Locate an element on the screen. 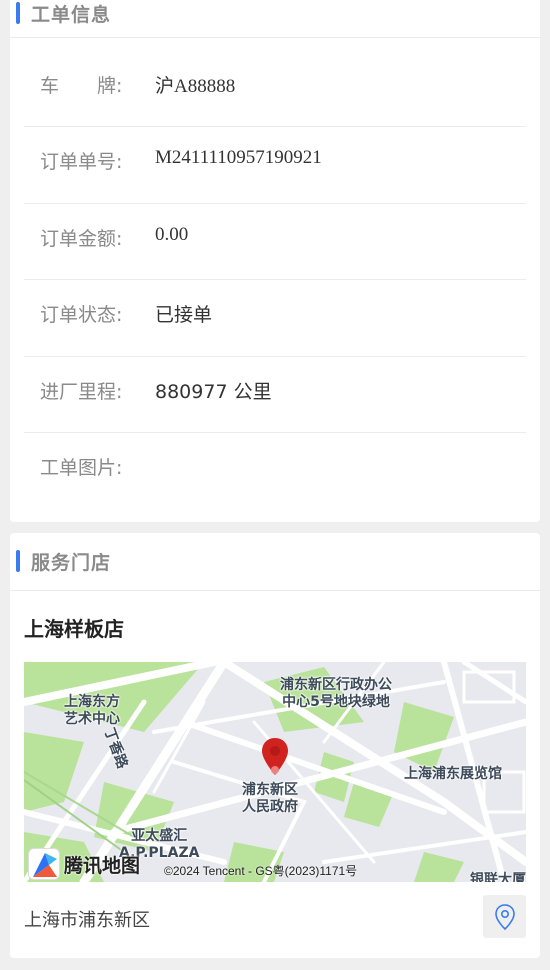 The height and width of the screenshot is (970, 550). order-number-row: 订单单号: M2411110957190921 is located at coordinates (275, 165).